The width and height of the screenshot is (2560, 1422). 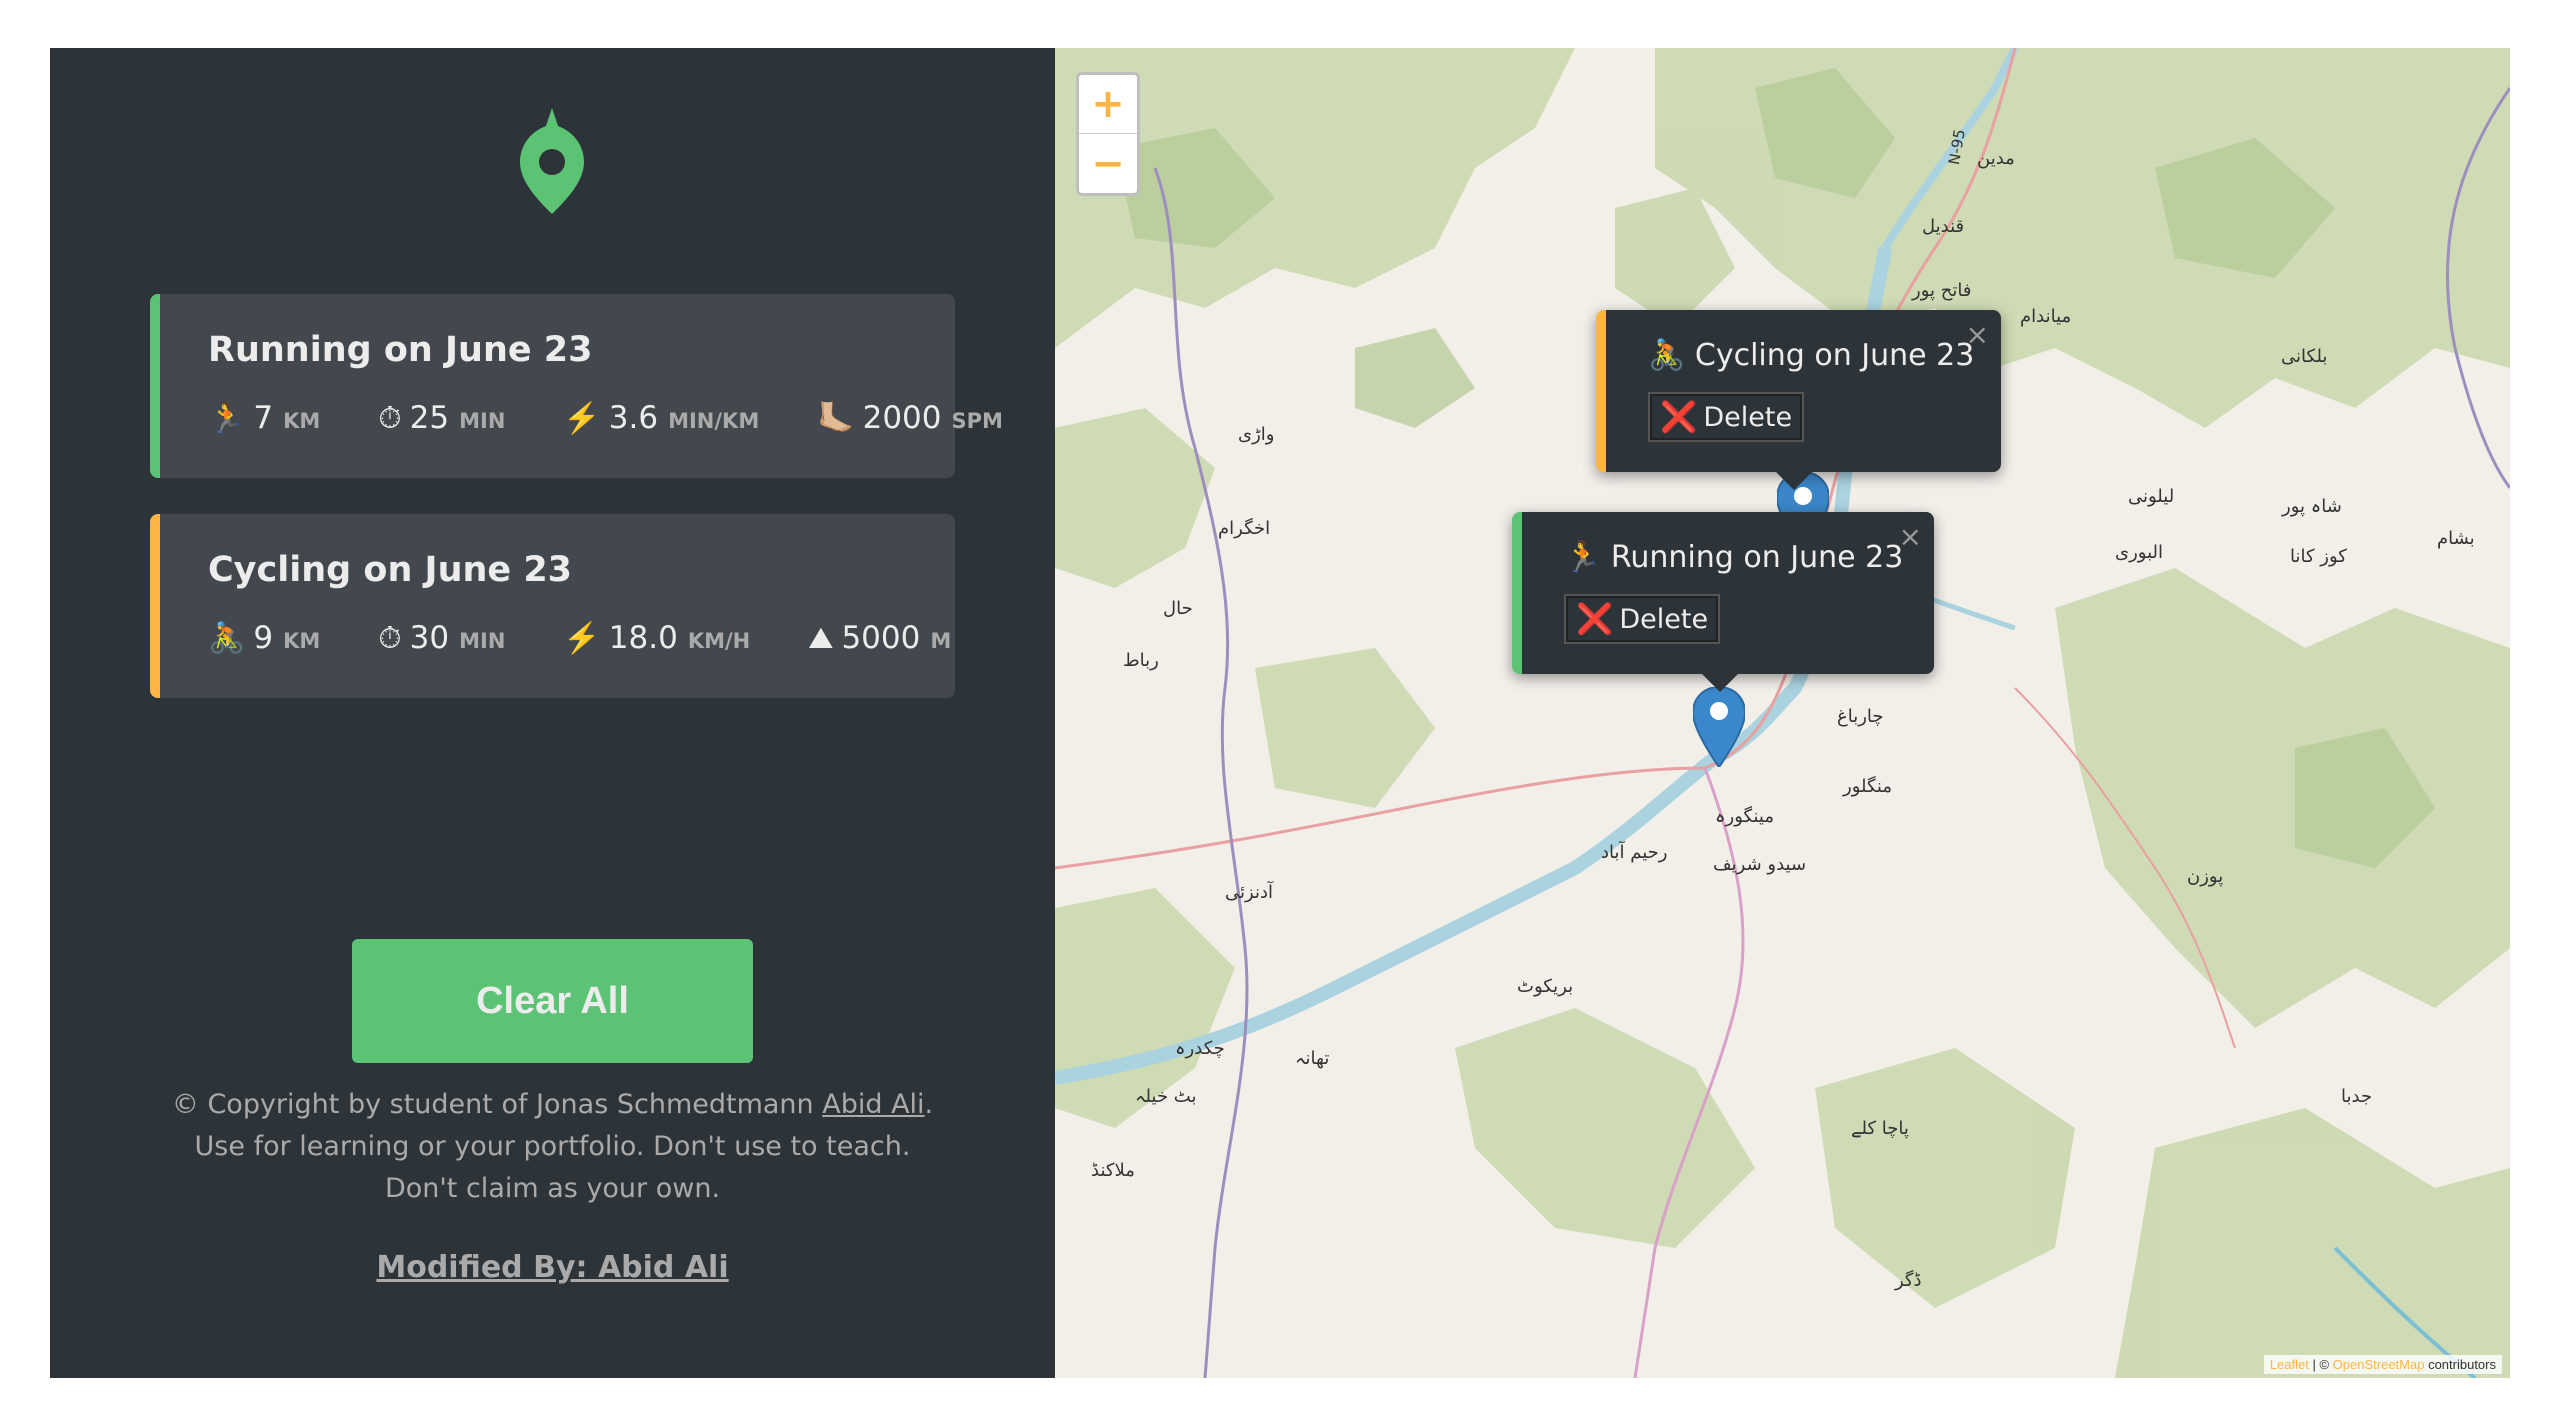 I want to click on elevation-detail: ⛰ 5000 m, so click(x=879, y=638).